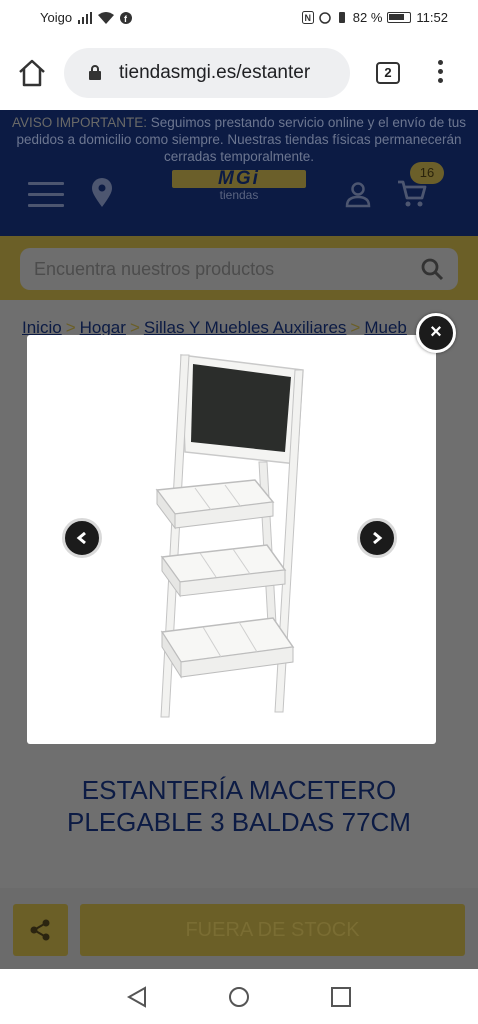 The height and width of the screenshot is (1024, 478). I want to click on status-left: Yoigo f, so click(86, 17).